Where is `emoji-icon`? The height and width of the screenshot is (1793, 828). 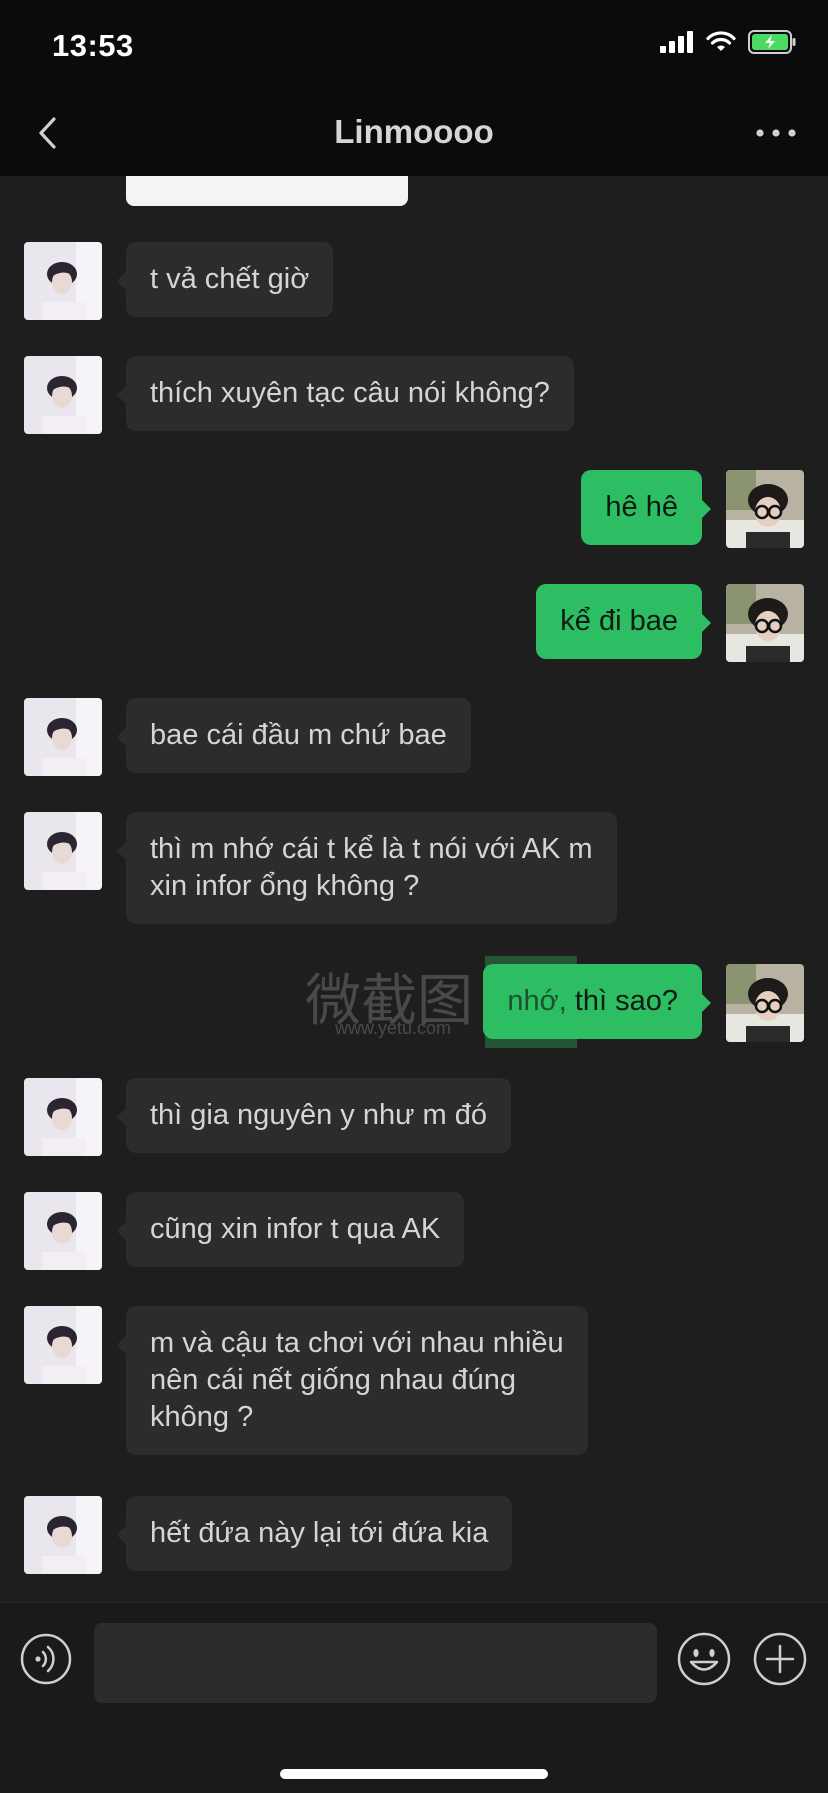
emoji-icon is located at coordinates (704, 1659).